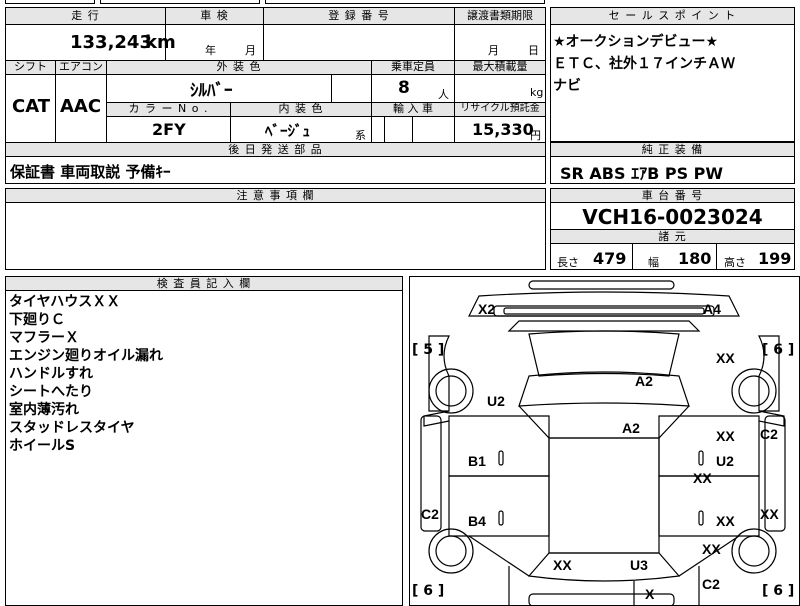 This screenshot has height=606, width=800. I want to click on damage-front-right: A4, so click(712, 309).